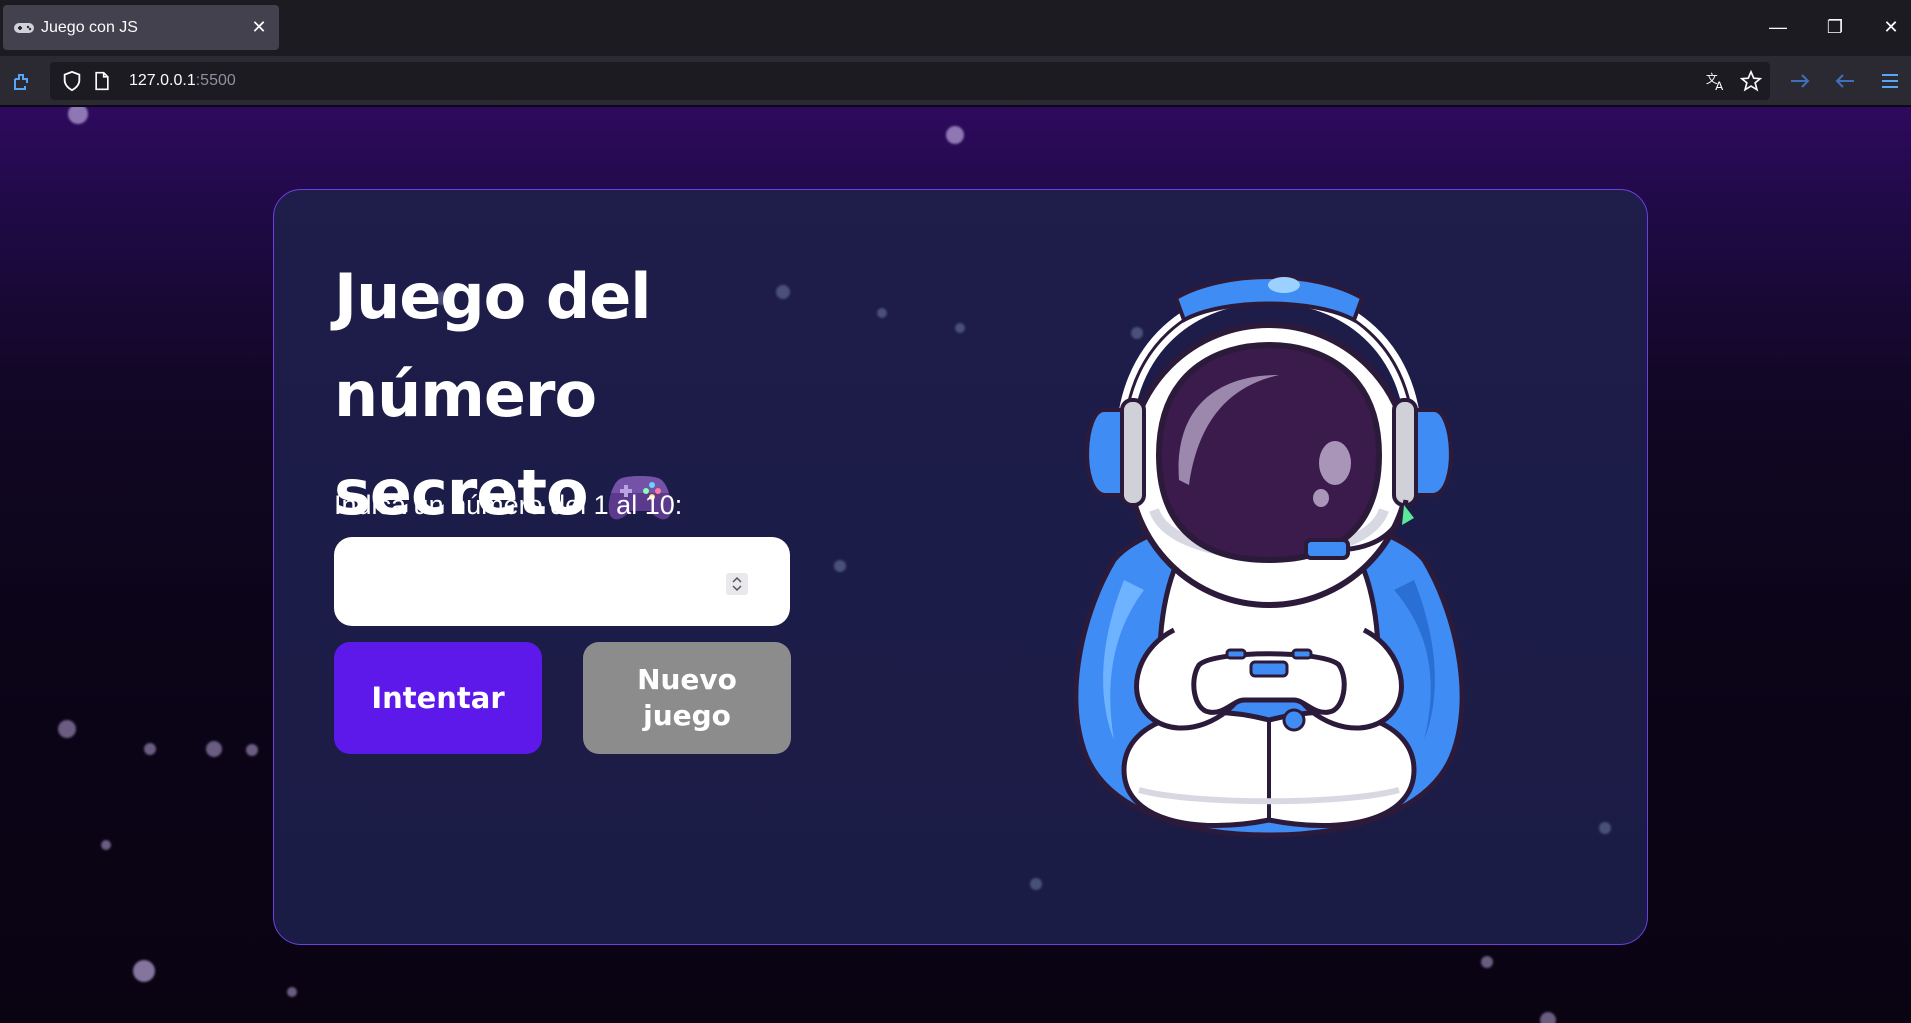  What do you see at coordinates (162, 80) in the screenshot?
I see `url-host: 127.0.0.1` at bounding box center [162, 80].